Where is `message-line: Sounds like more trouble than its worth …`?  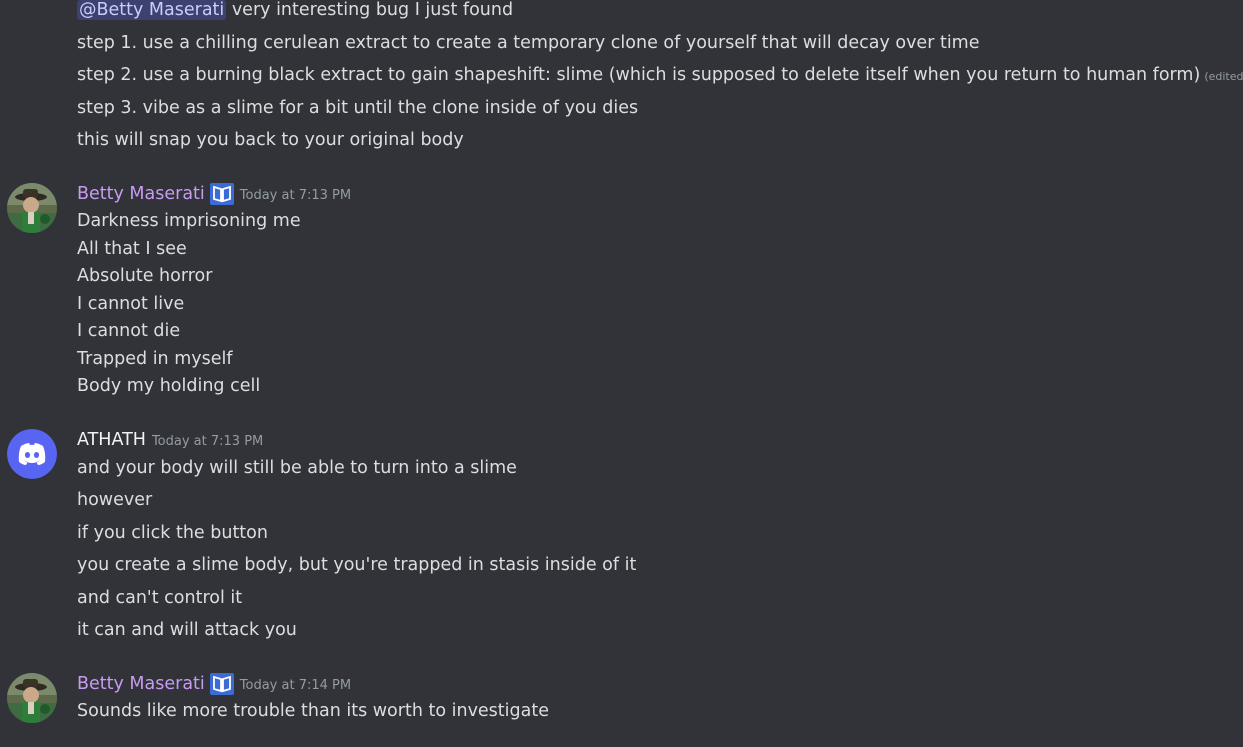
message-line: Sounds like more trouble than its worth … is located at coordinates (313, 711).